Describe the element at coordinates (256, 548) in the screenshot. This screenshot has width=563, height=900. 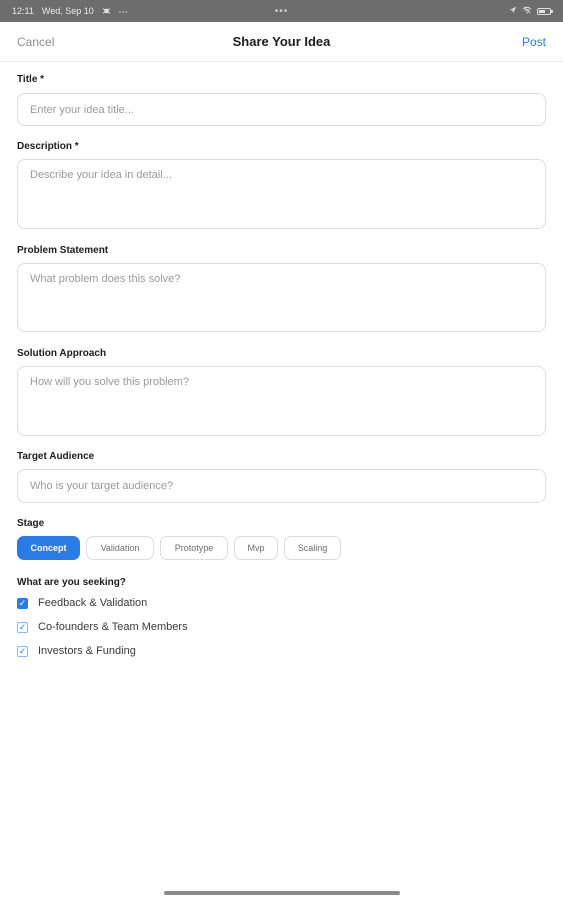
I see `stage-option-mvp: Mvp` at that location.